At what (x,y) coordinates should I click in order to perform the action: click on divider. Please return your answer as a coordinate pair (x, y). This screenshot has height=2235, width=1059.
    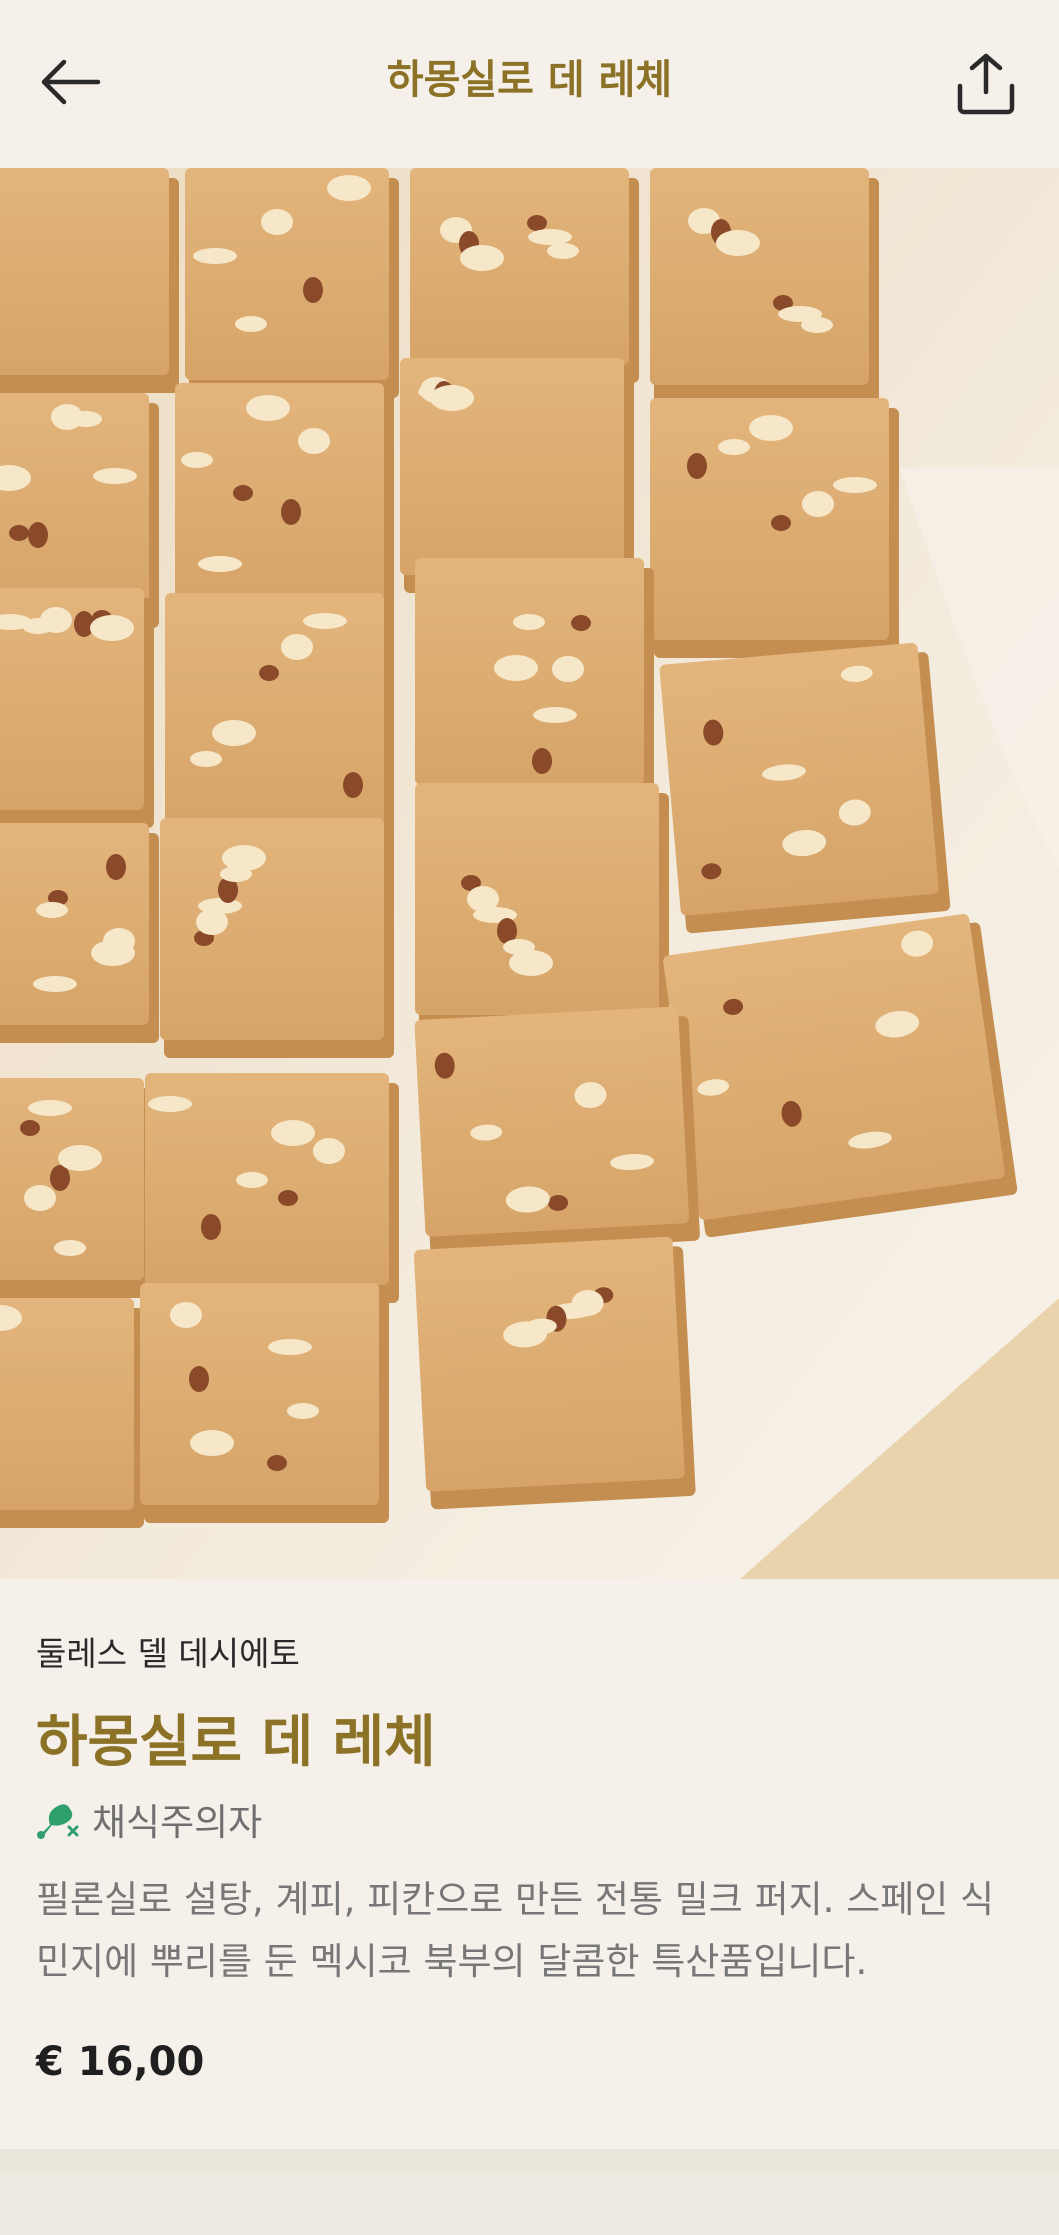
    Looking at the image, I should click on (529, 2161).